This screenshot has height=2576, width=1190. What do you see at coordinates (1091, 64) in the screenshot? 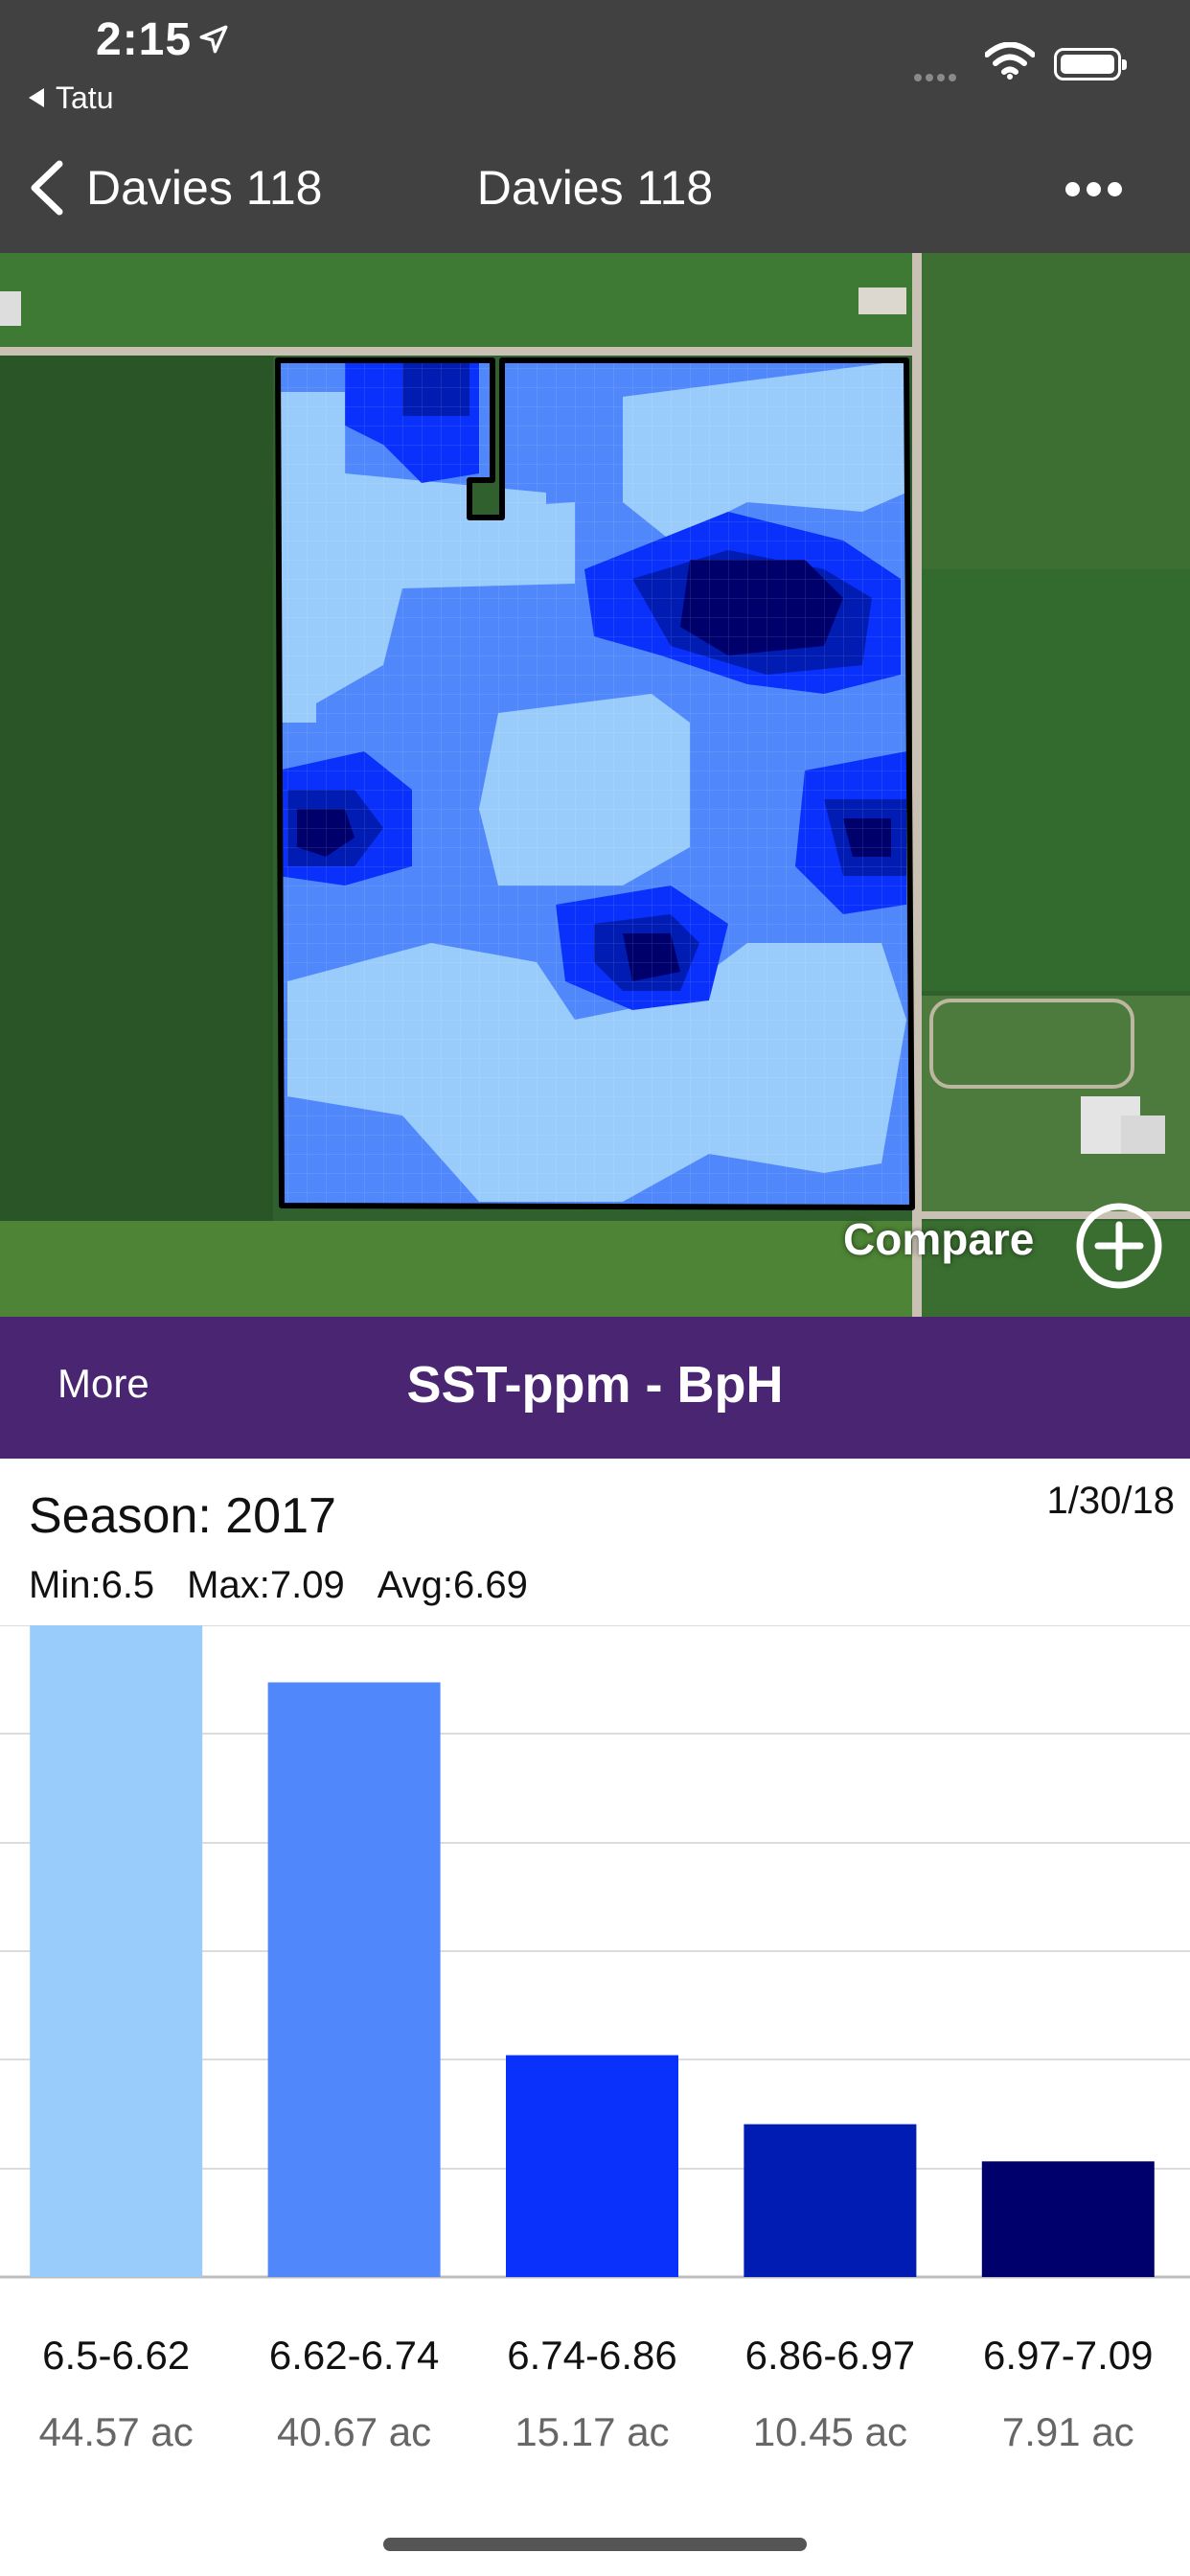
I see `battery-icon` at bounding box center [1091, 64].